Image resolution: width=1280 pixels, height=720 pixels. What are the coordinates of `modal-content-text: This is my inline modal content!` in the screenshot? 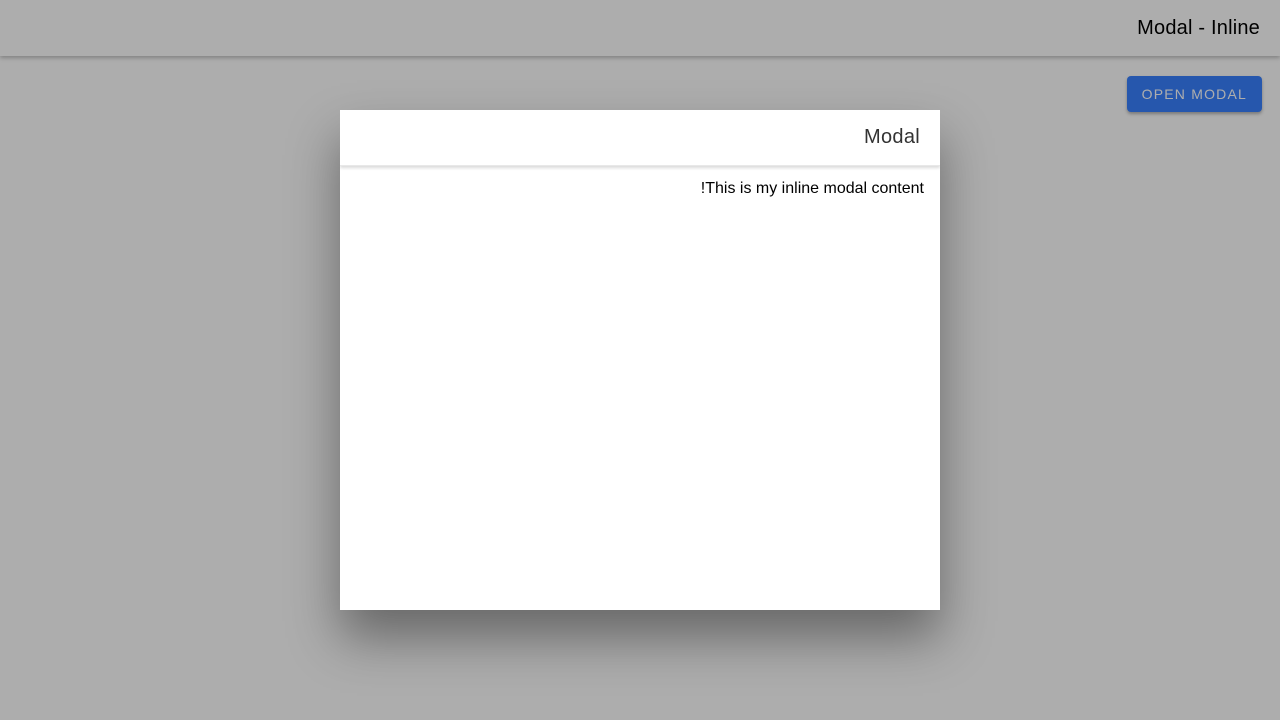 It's located at (812, 188).